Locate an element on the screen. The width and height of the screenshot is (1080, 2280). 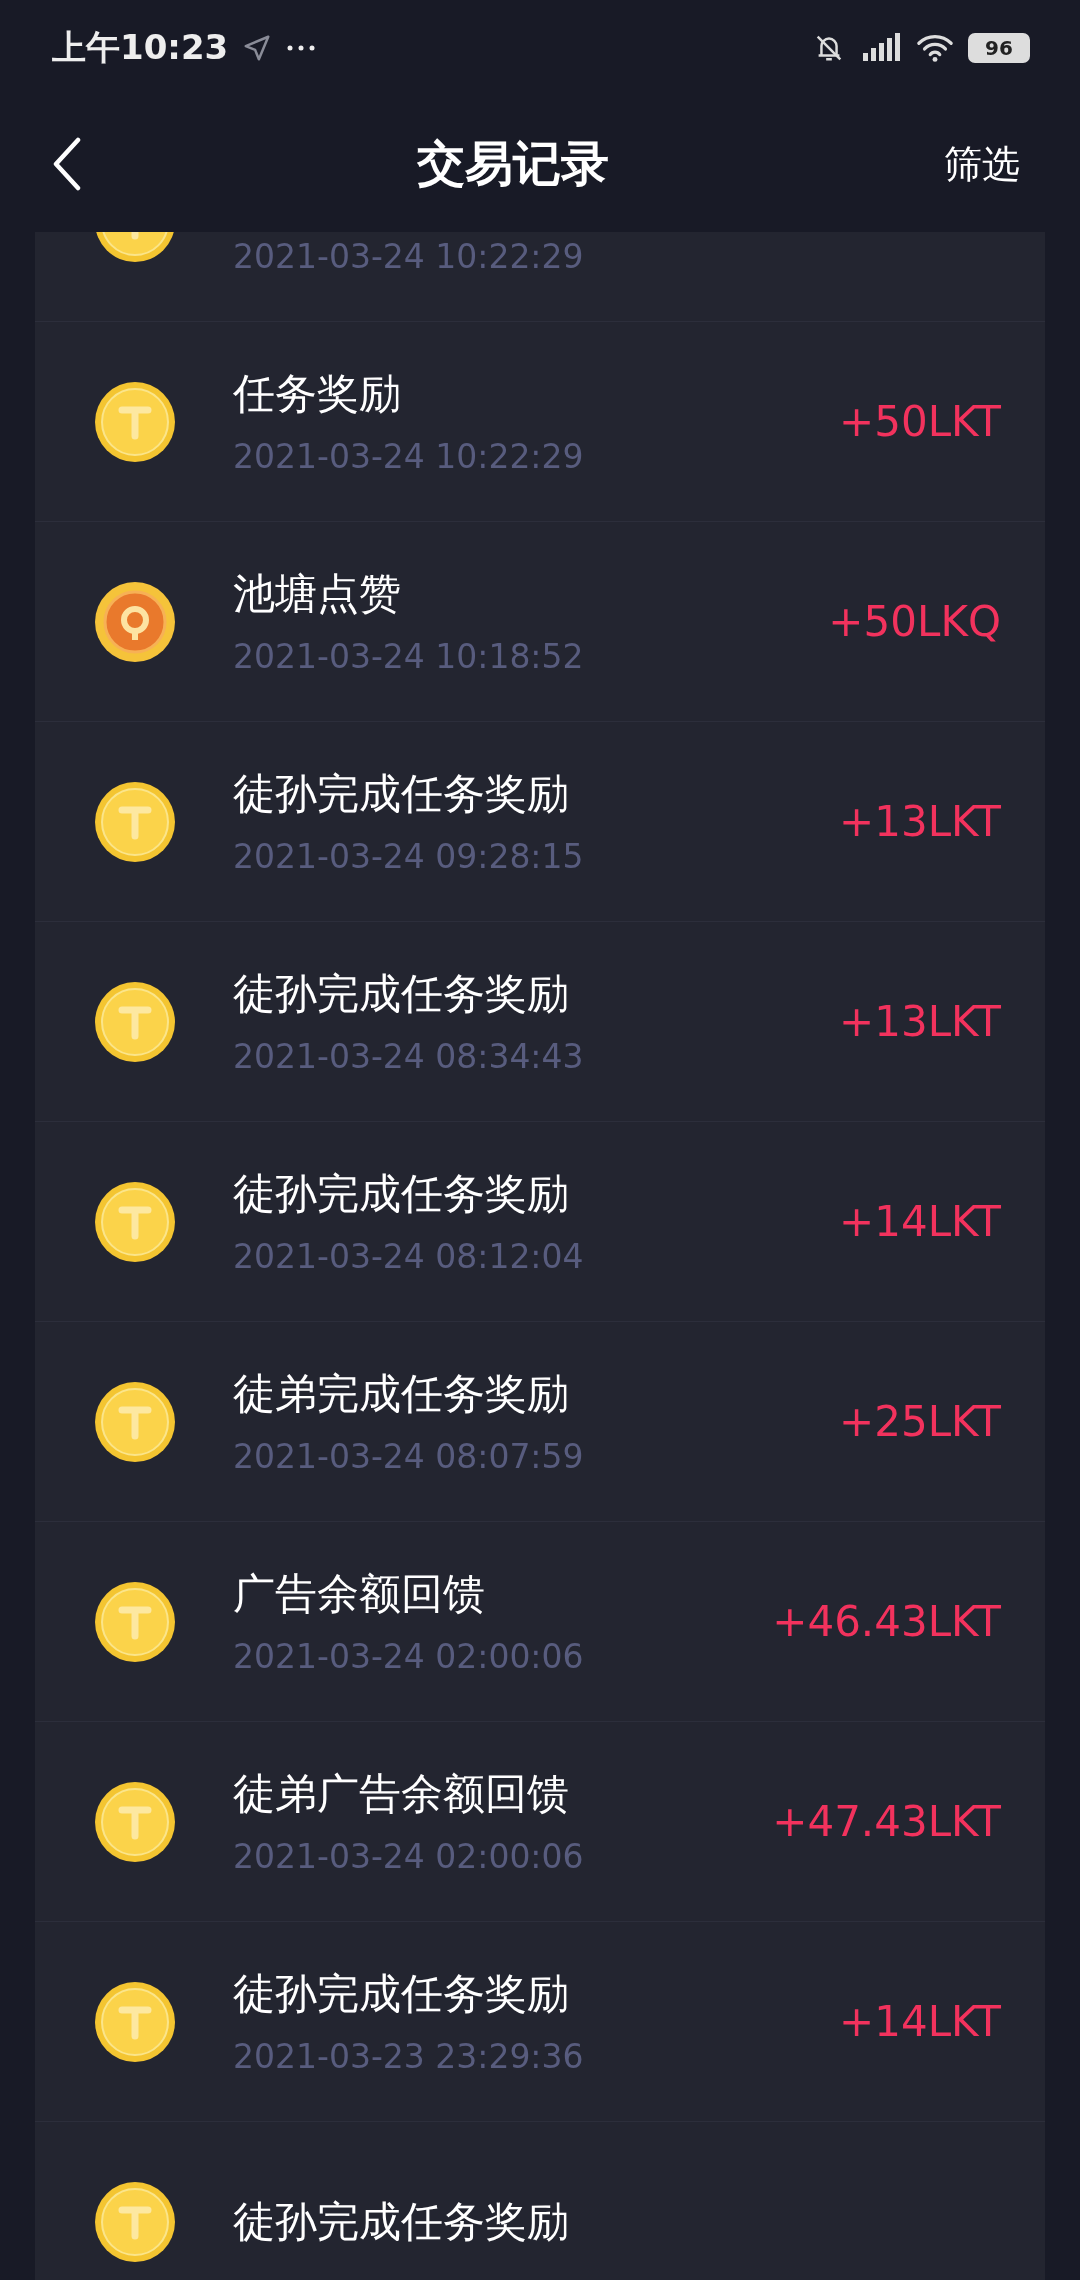
record-date: 2021-03-24 08:34:43 is located at coordinates (409, 1056).